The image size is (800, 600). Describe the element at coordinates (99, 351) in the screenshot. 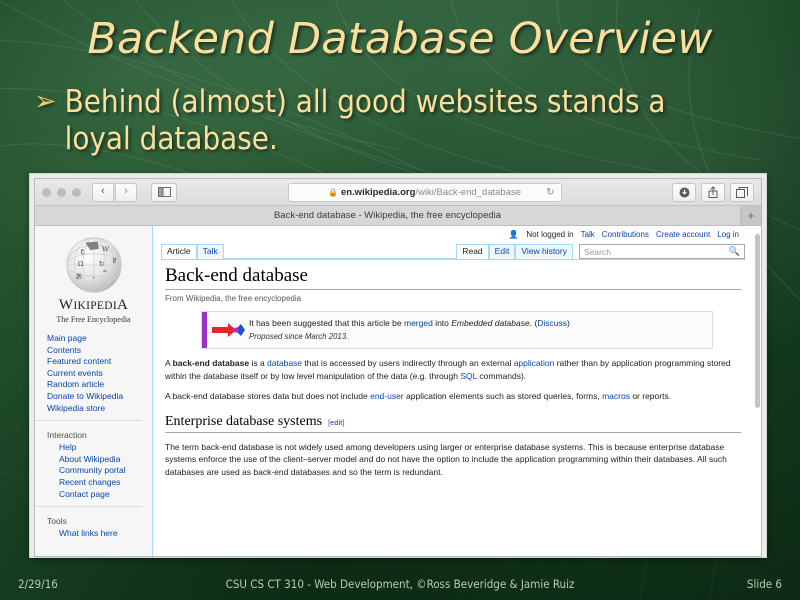

I see `sidebar-item-contents: Contents` at that location.